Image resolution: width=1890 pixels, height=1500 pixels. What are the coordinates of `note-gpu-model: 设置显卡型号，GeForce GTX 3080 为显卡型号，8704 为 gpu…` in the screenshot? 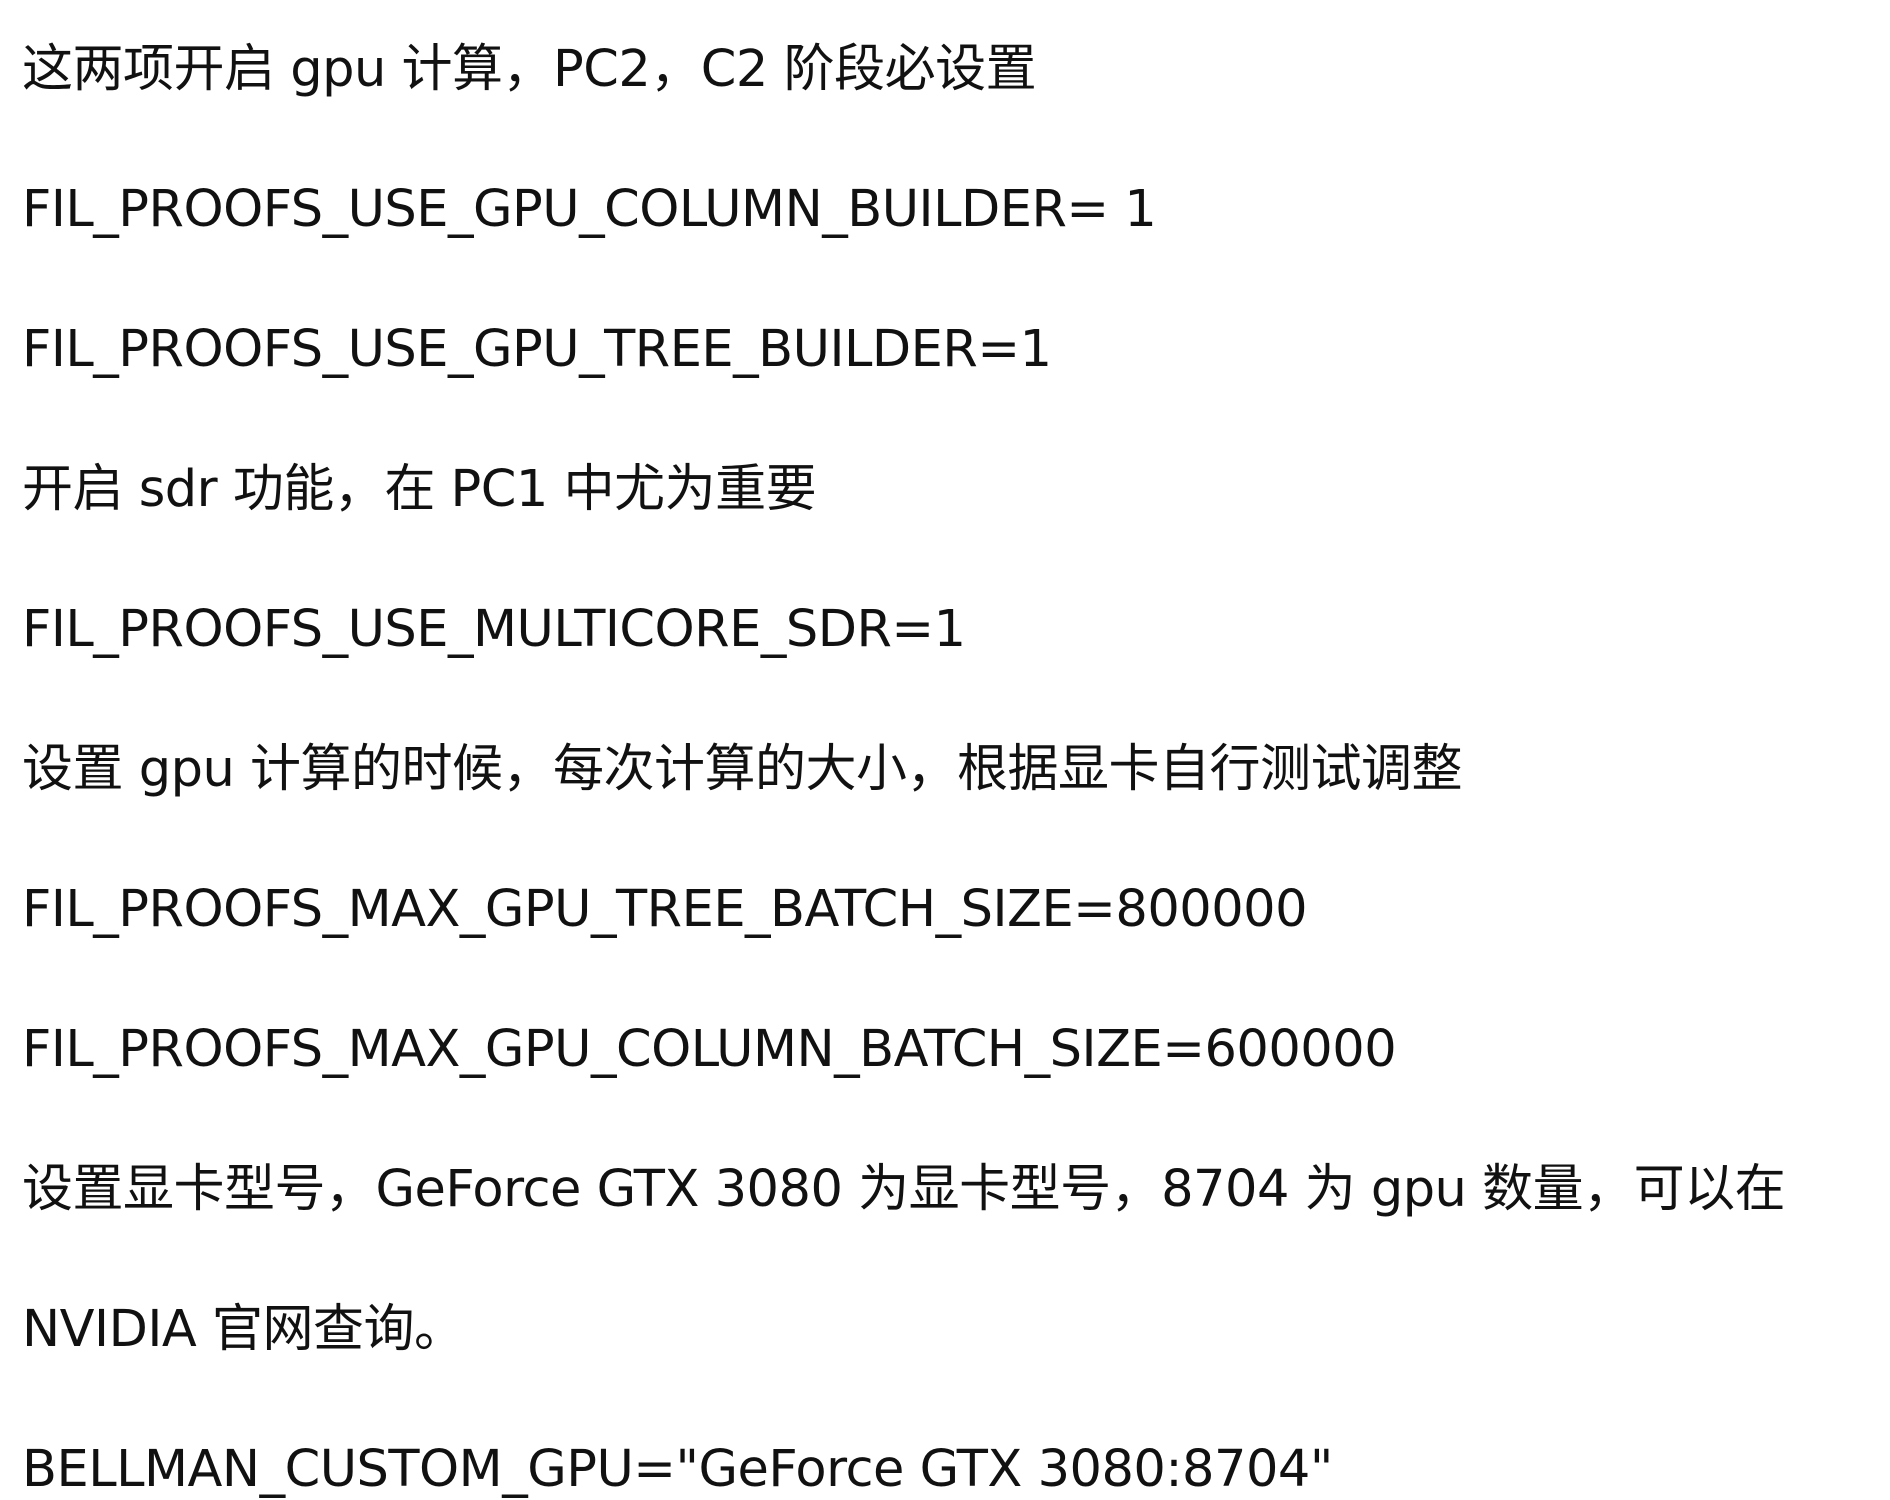 It's located at (904, 1189).